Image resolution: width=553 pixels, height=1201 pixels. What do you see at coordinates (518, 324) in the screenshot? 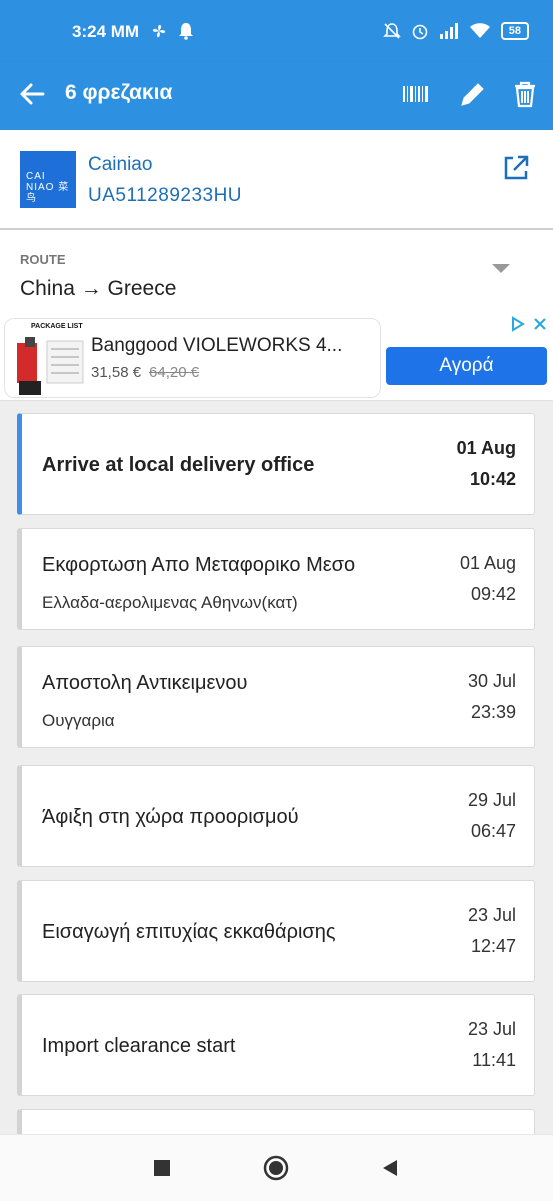
I see `ad-choices-icon` at bounding box center [518, 324].